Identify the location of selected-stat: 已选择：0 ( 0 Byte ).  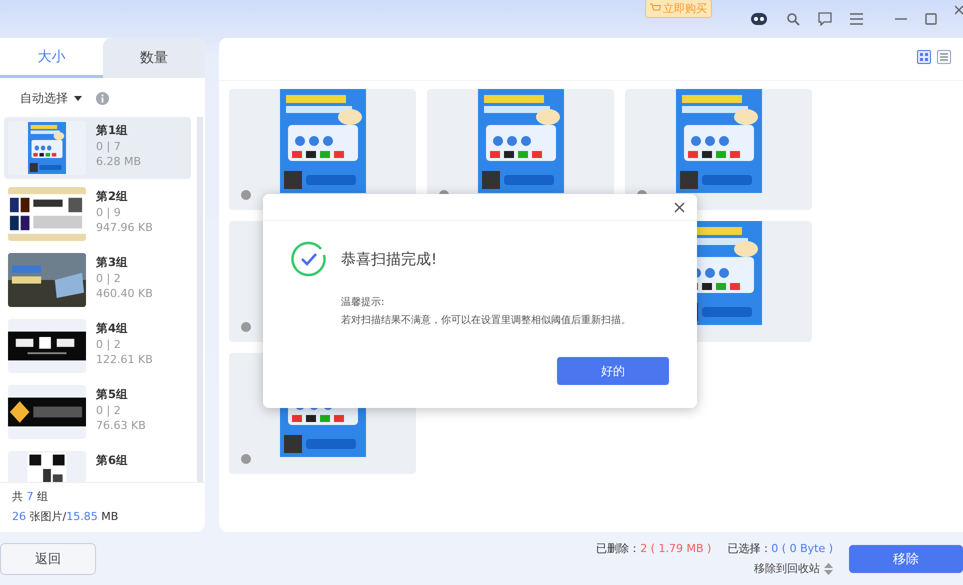
(780, 548).